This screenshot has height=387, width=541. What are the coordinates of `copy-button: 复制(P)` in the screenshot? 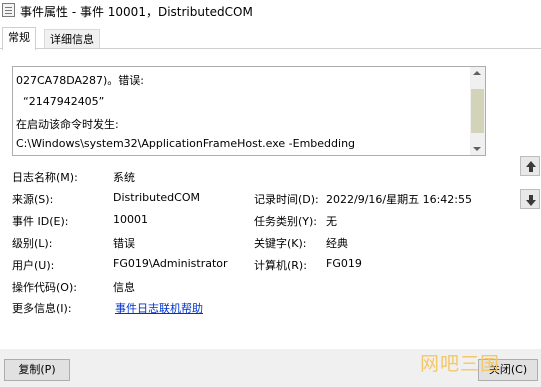 It's located at (37, 370).